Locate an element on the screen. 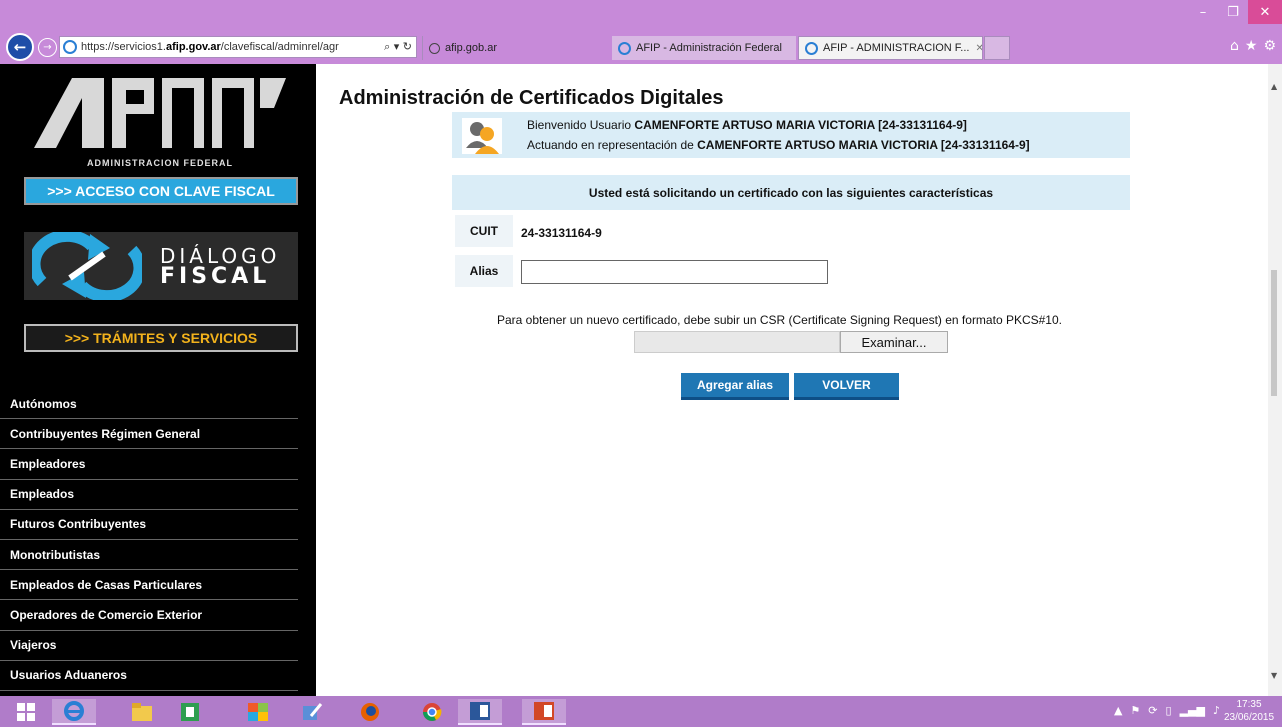 The height and width of the screenshot is (727, 1282). dialogo-fiscal-banner: DIÁLOGO FISCAL is located at coordinates (161, 266).